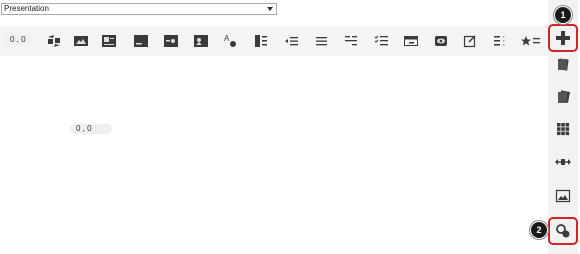 This screenshot has width=580, height=254. I want to click on media-icon, so click(171, 41).